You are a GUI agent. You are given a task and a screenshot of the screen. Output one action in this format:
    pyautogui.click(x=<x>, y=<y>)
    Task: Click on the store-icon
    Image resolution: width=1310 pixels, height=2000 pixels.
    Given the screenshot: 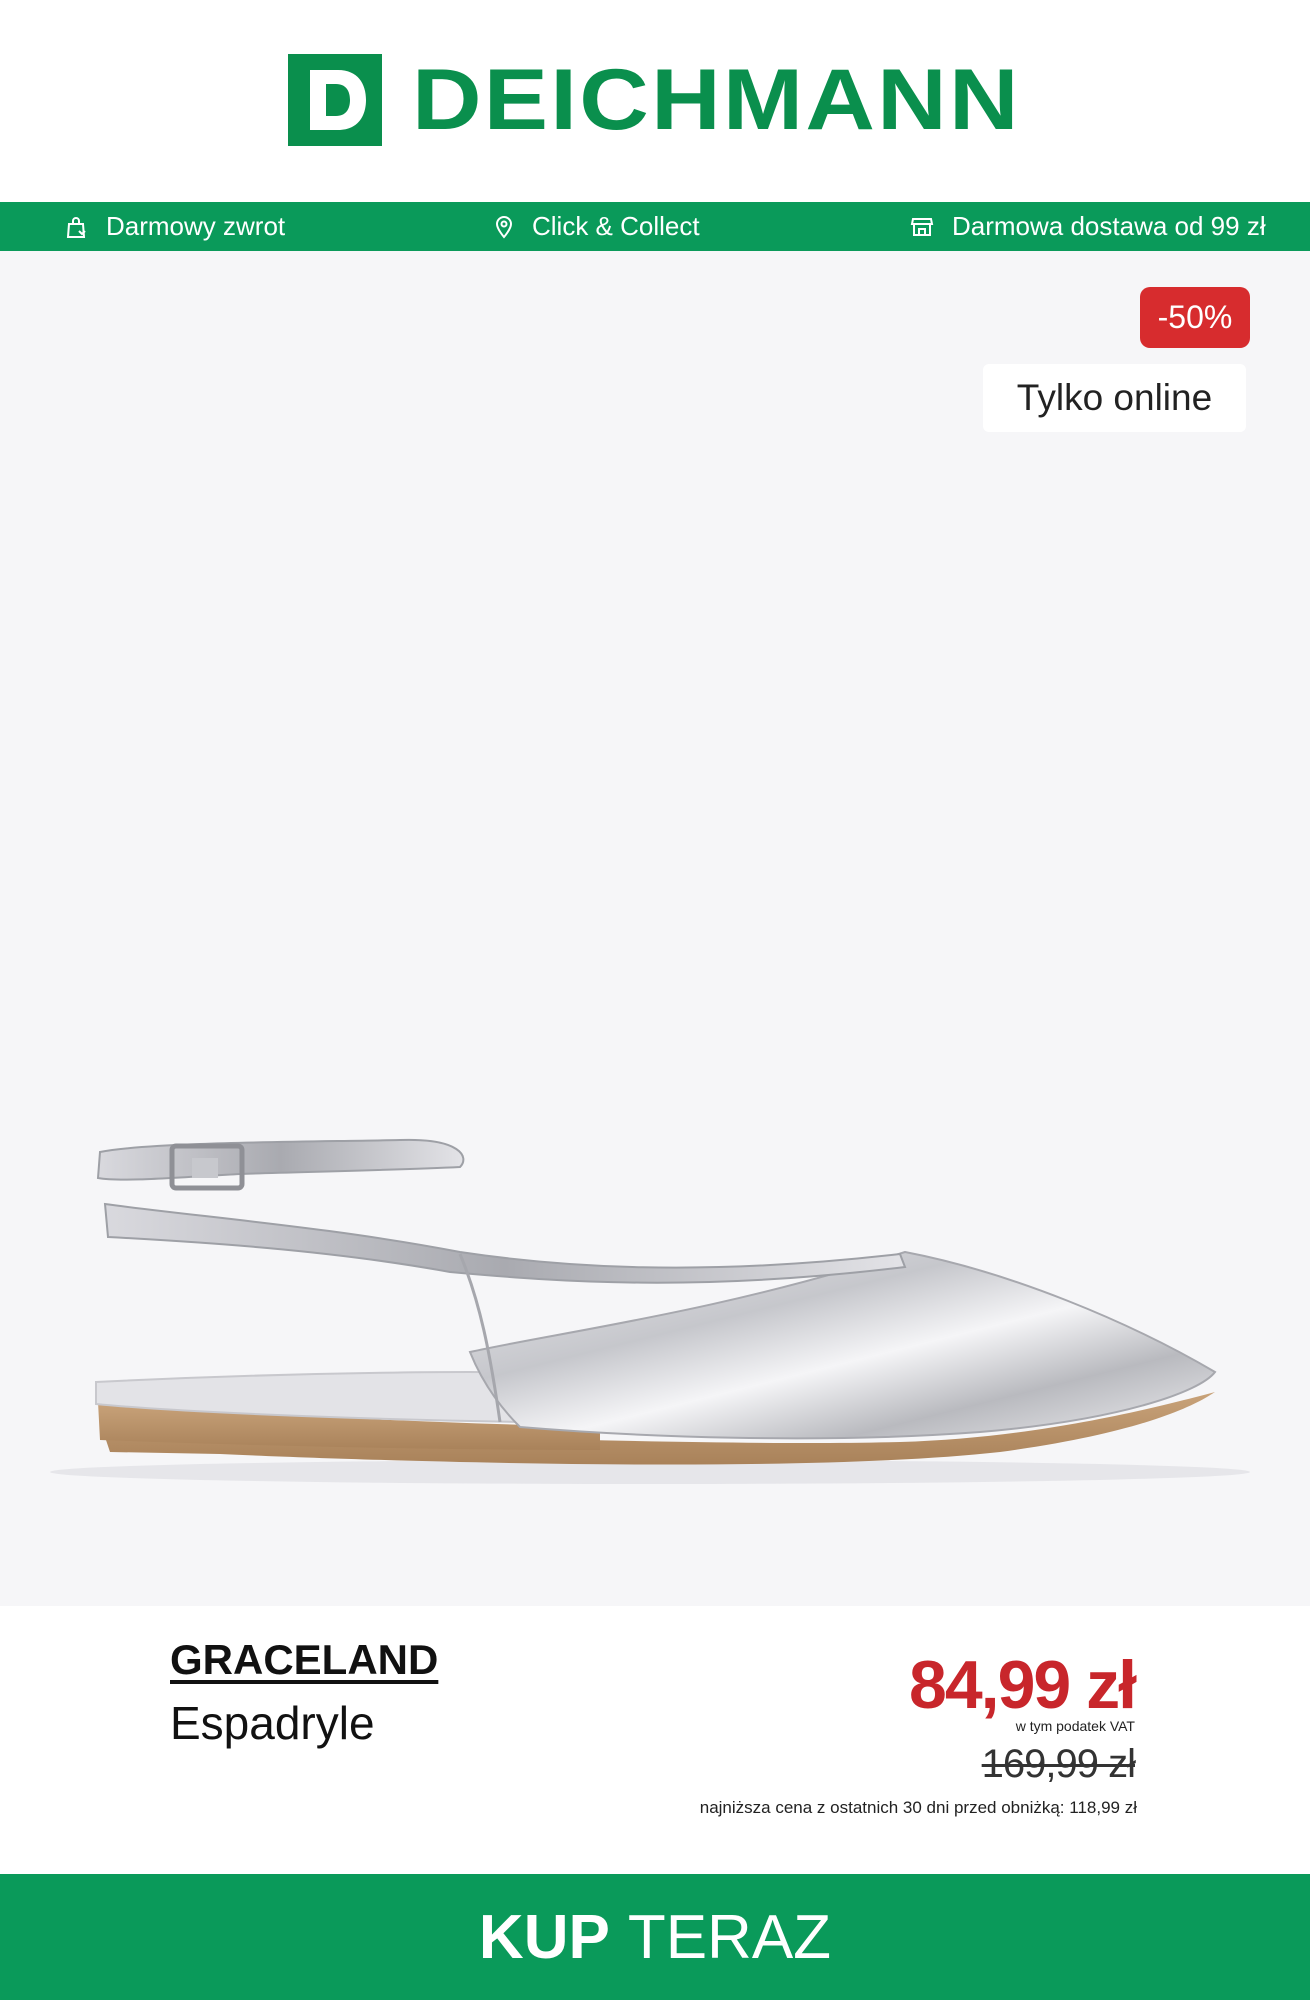 What is the action you would take?
    pyautogui.click(x=922, y=227)
    